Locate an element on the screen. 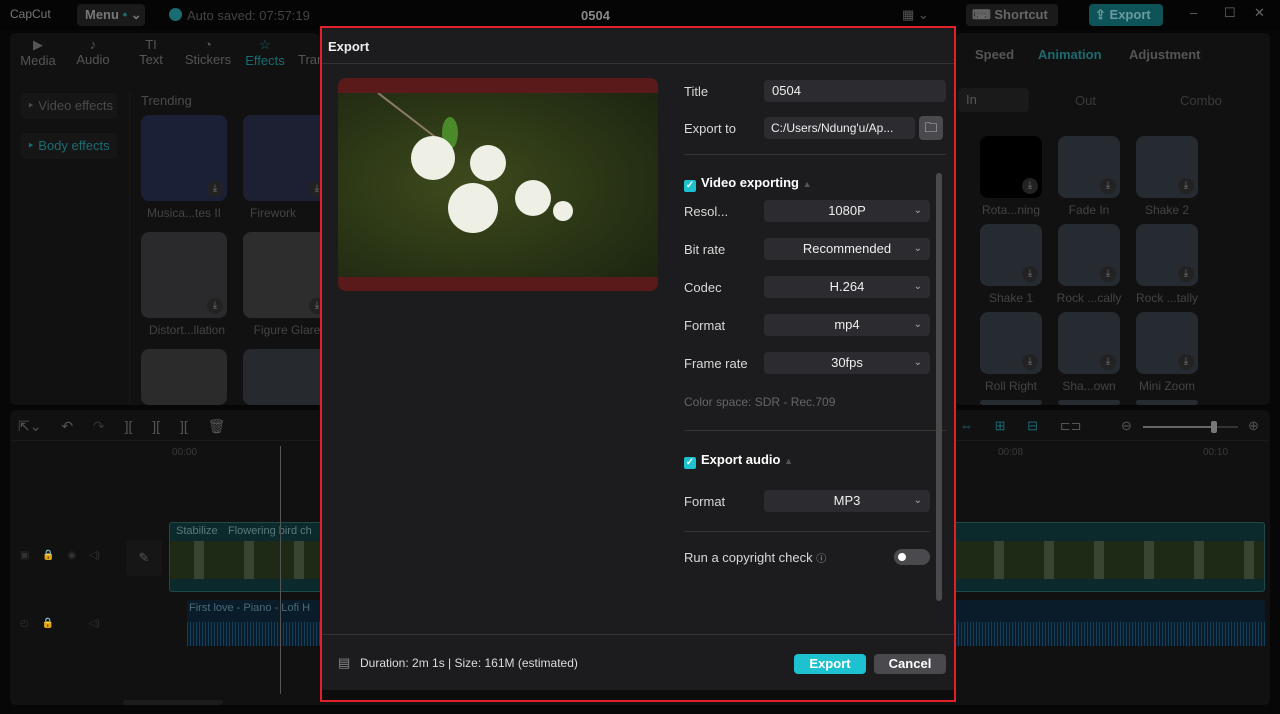  subtab-in: In is located at coordinates (993, 100).